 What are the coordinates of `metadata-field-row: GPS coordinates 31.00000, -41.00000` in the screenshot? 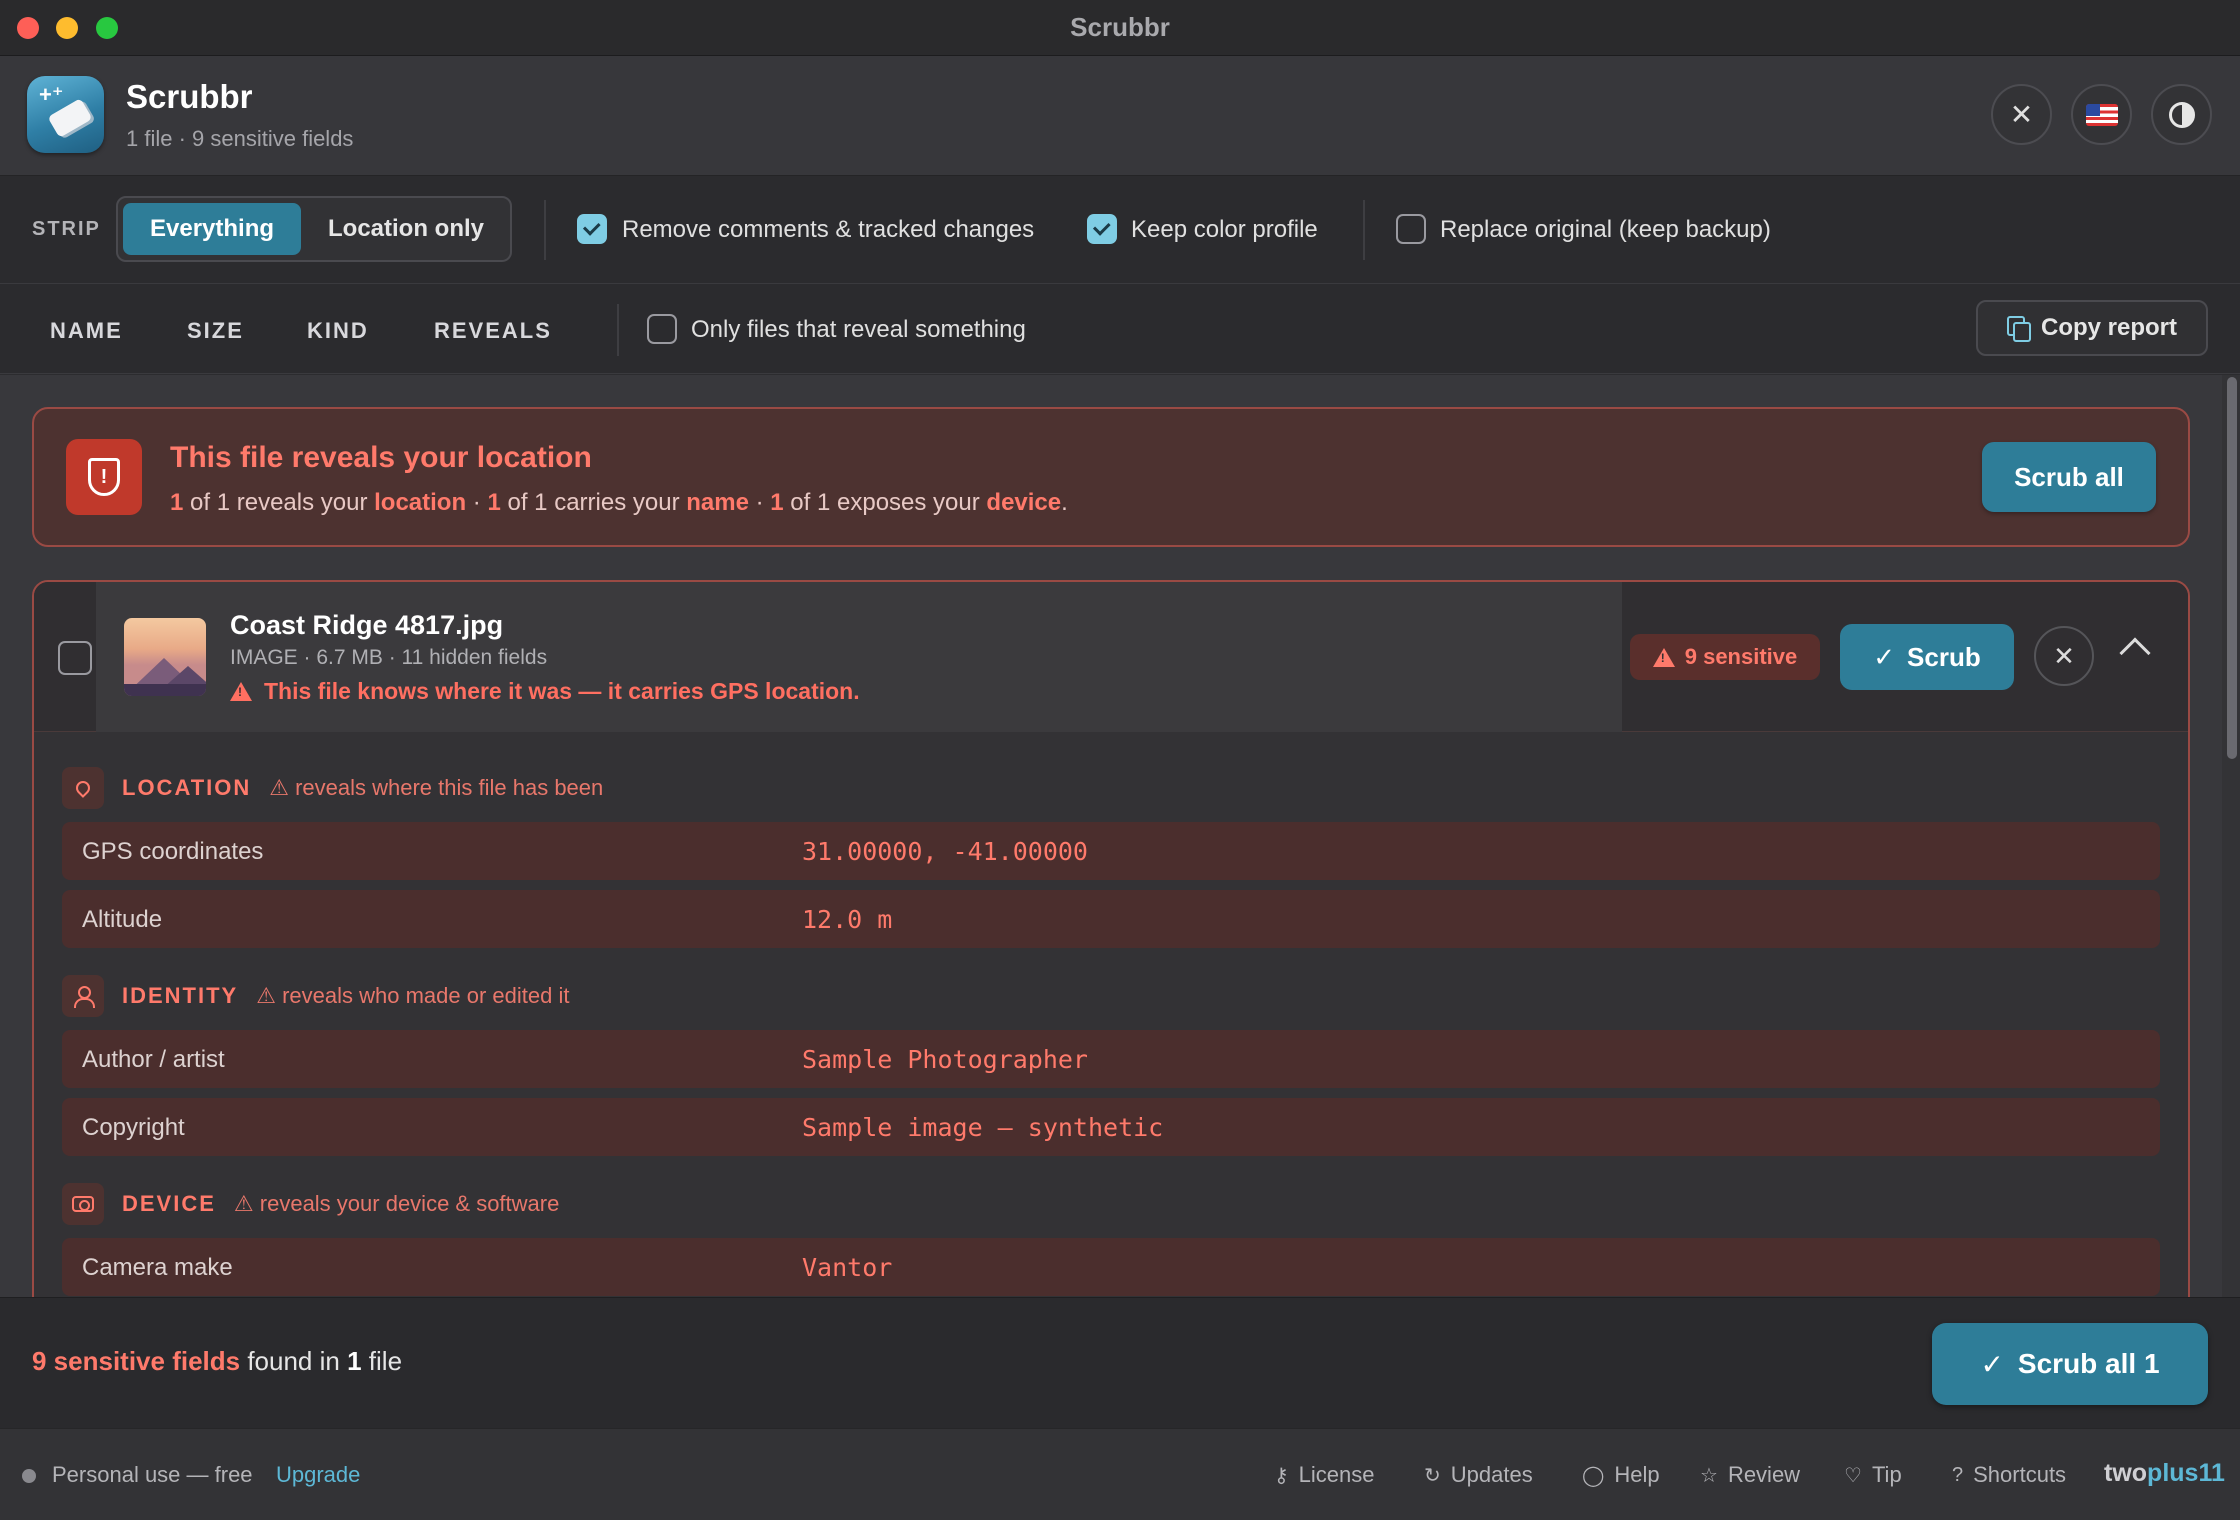 It's located at (1111, 851).